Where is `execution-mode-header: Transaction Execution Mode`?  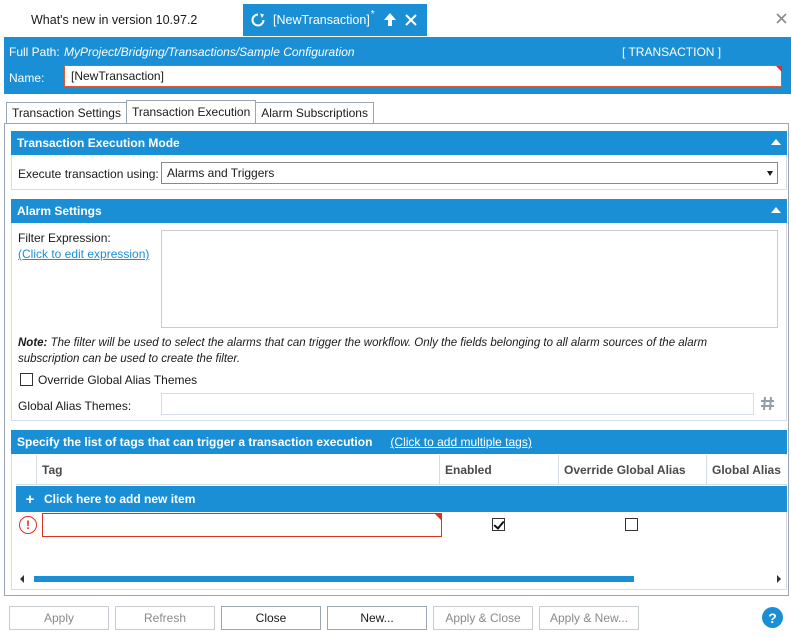
execution-mode-header: Transaction Execution Mode is located at coordinates (399, 143).